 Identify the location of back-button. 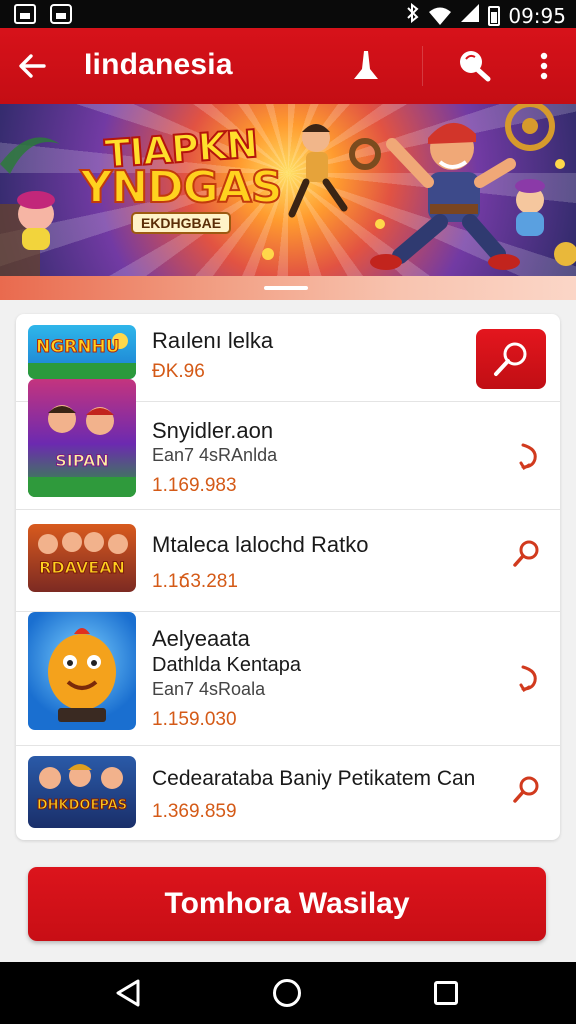
(32, 66).